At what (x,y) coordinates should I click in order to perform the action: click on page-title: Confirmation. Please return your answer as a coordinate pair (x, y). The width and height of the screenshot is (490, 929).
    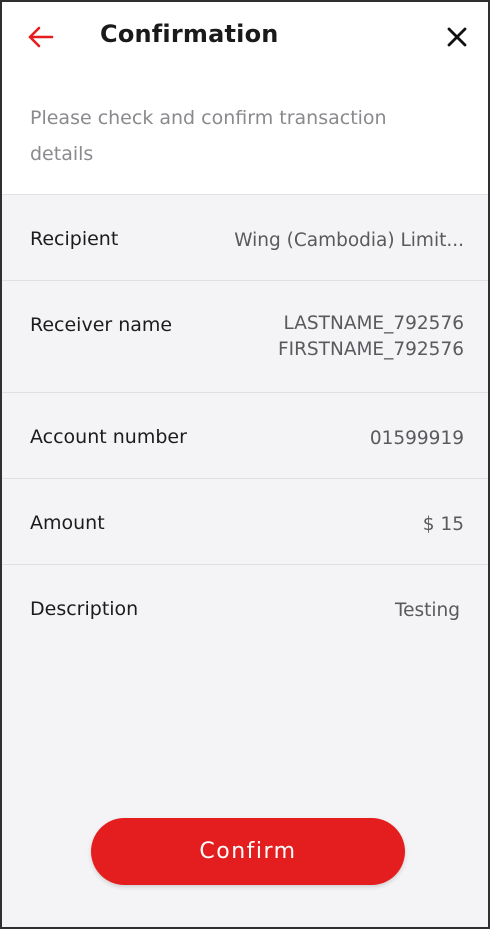
    Looking at the image, I should click on (189, 34).